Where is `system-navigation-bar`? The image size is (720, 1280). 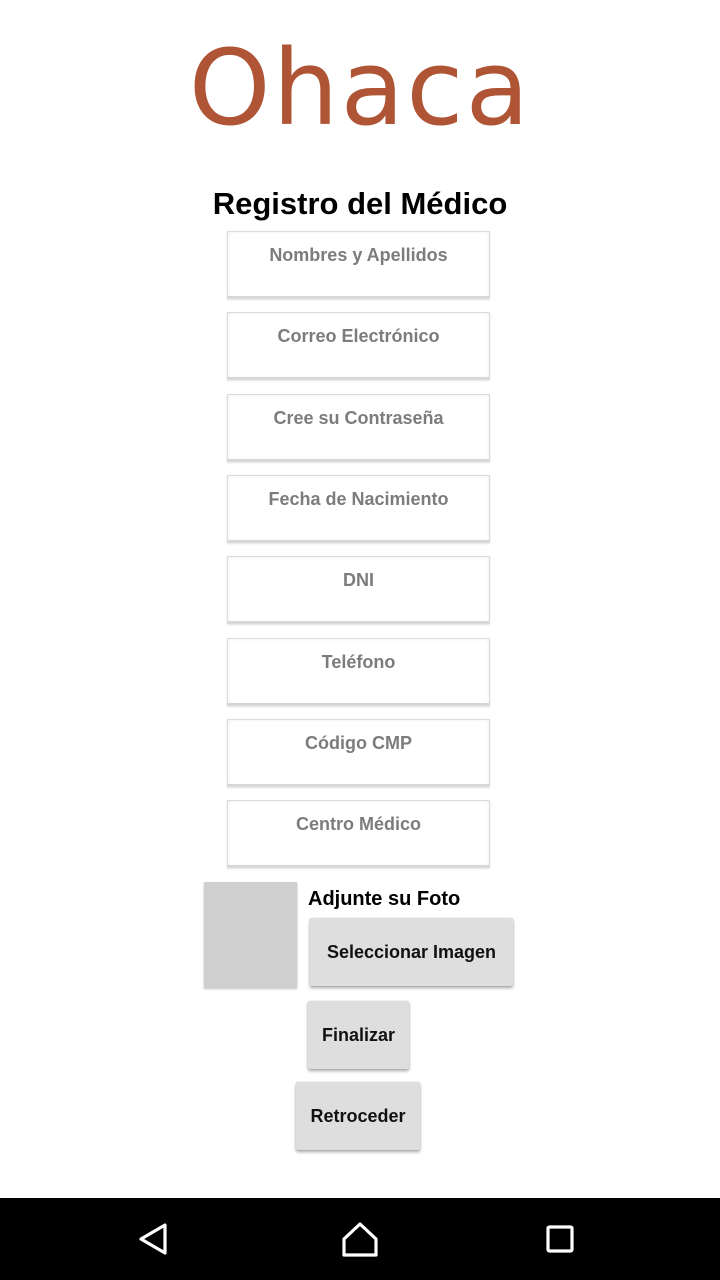
system-navigation-bar is located at coordinates (360, 1239).